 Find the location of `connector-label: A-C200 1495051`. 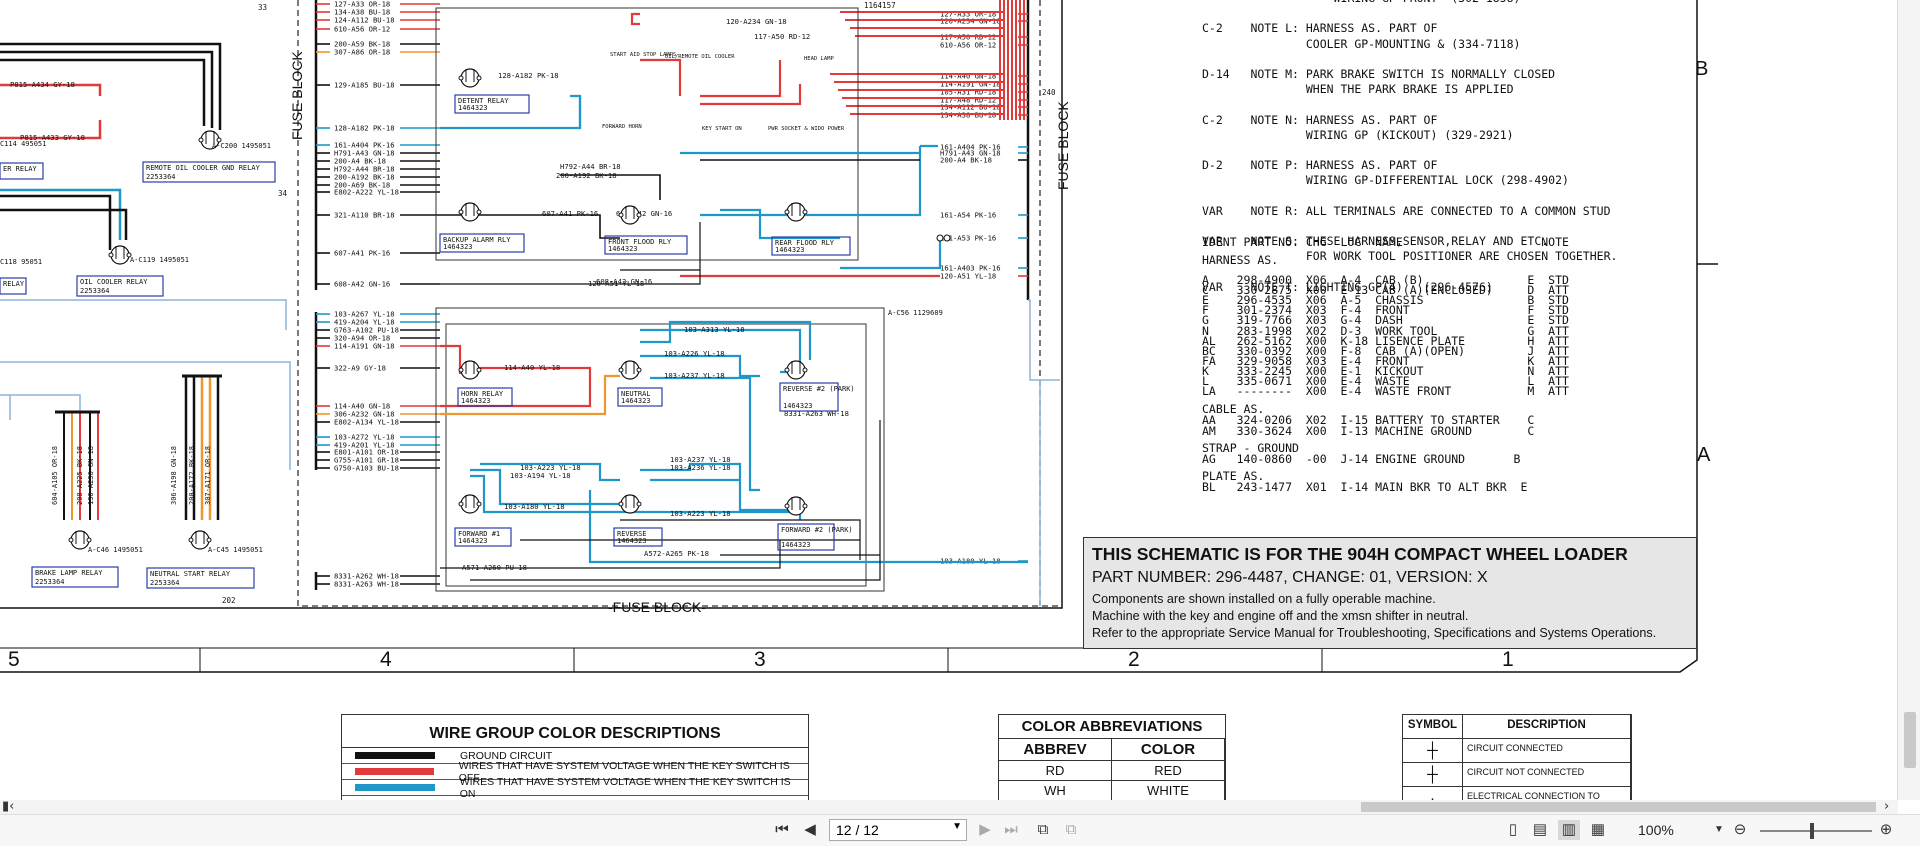

connector-label: A-C200 1495051 is located at coordinates (241, 146).